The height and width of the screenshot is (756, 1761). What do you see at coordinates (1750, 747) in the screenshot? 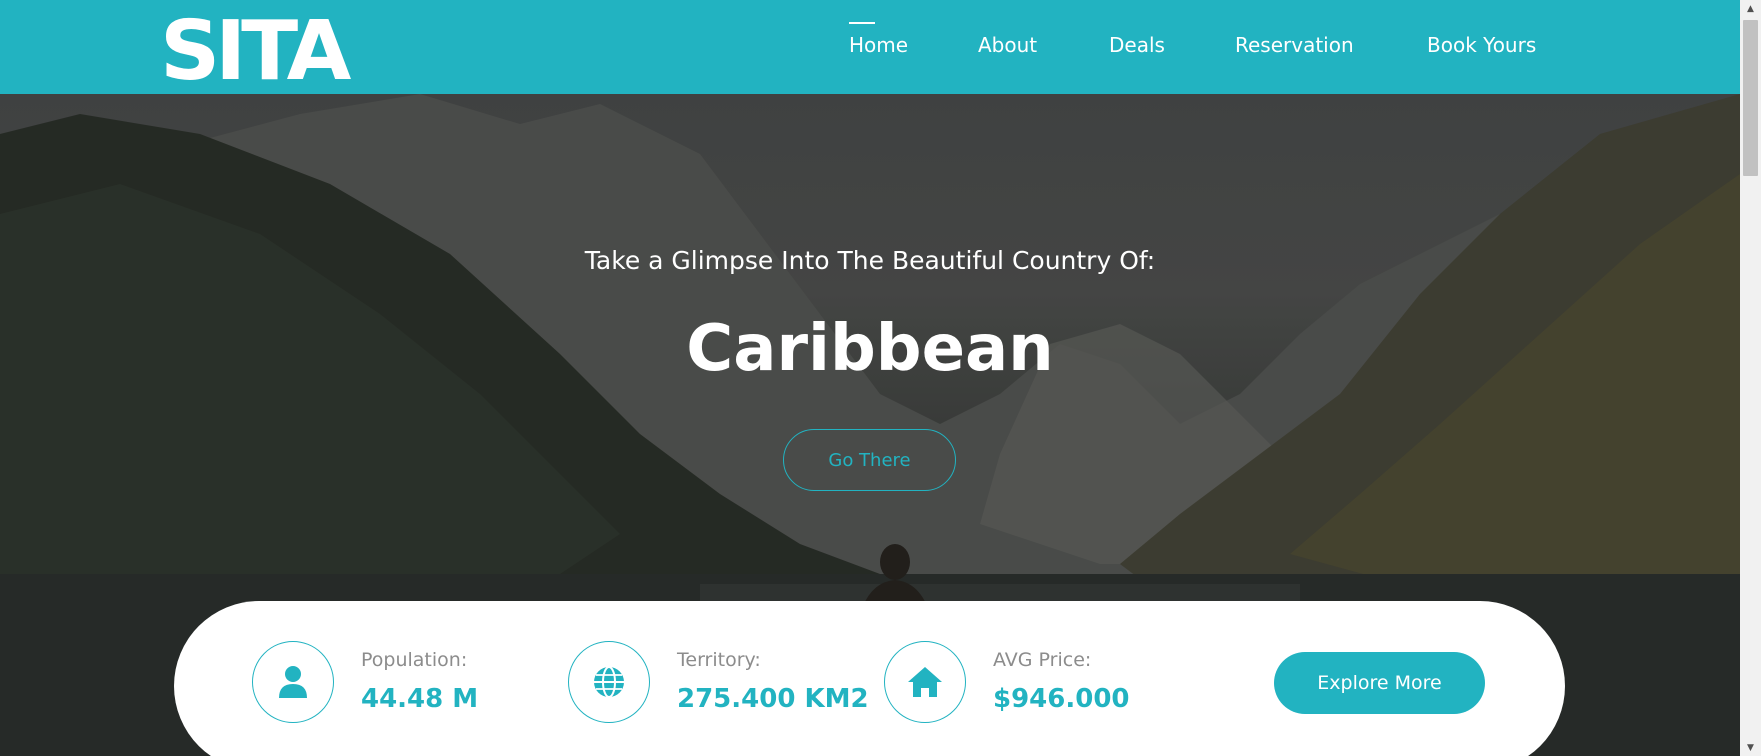
I see `scroll-down-icon: ▼` at bounding box center [1750, 747].